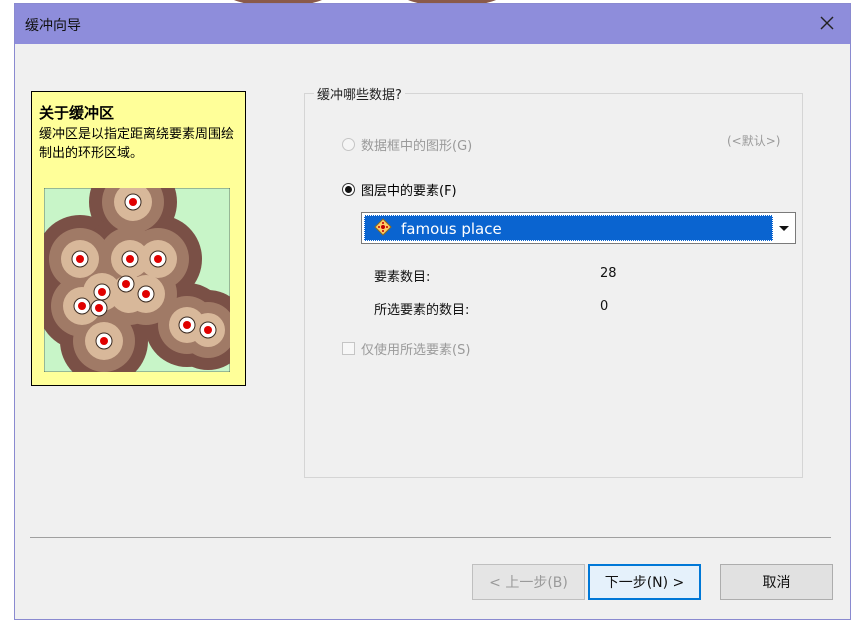  Describe the element at coordinates (416, 350) in the screenshot. I see `selected-only-label: 仅使用所选要素(S)` at that location.